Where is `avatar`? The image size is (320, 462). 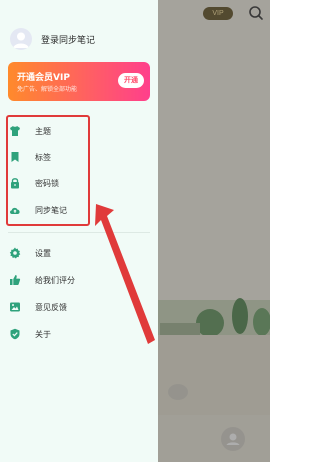 avatar is located at coordinates (21, 39).